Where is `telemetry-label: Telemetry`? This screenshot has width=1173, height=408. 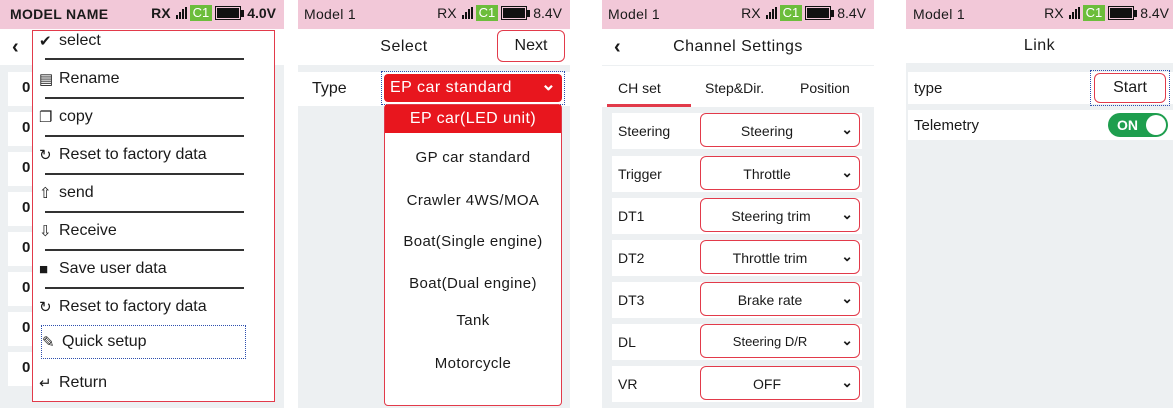
telemetry-label: Telemetry is located at coordinates (947, 125).